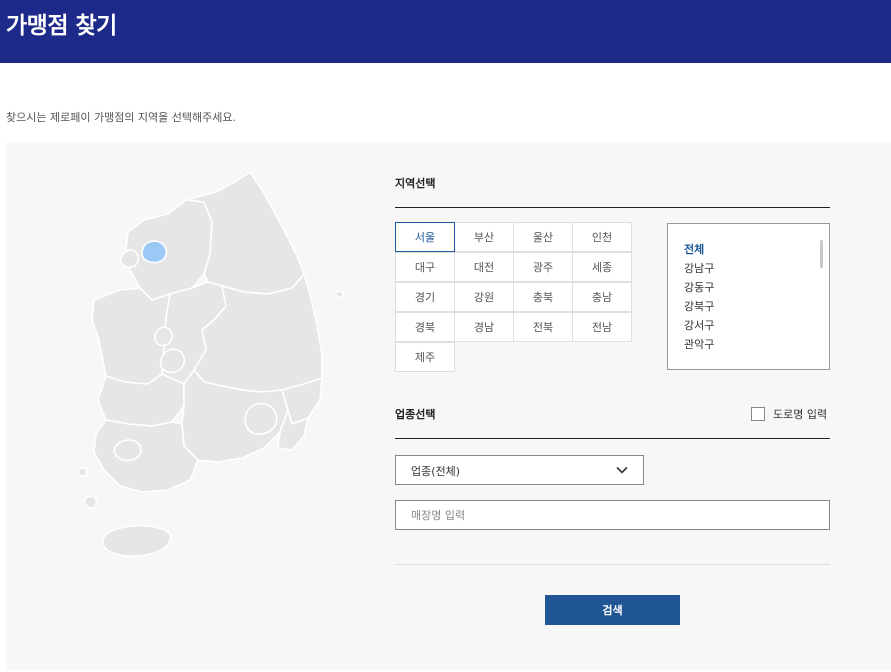  Describe the element at coordinates (436, 471) in the screenshot. I see `category-select-value: 업종(전체)` at that location.